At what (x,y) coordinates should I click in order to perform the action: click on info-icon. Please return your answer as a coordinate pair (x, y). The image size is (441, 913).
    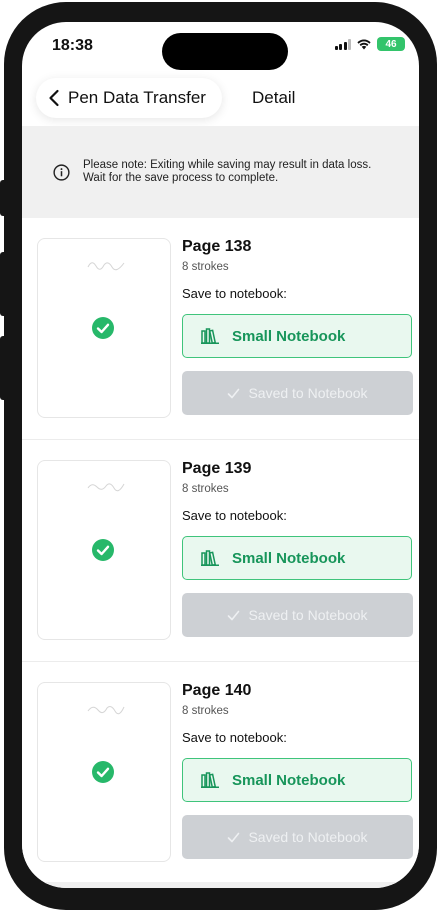
    Looking at the image, I should click on (61, 172).